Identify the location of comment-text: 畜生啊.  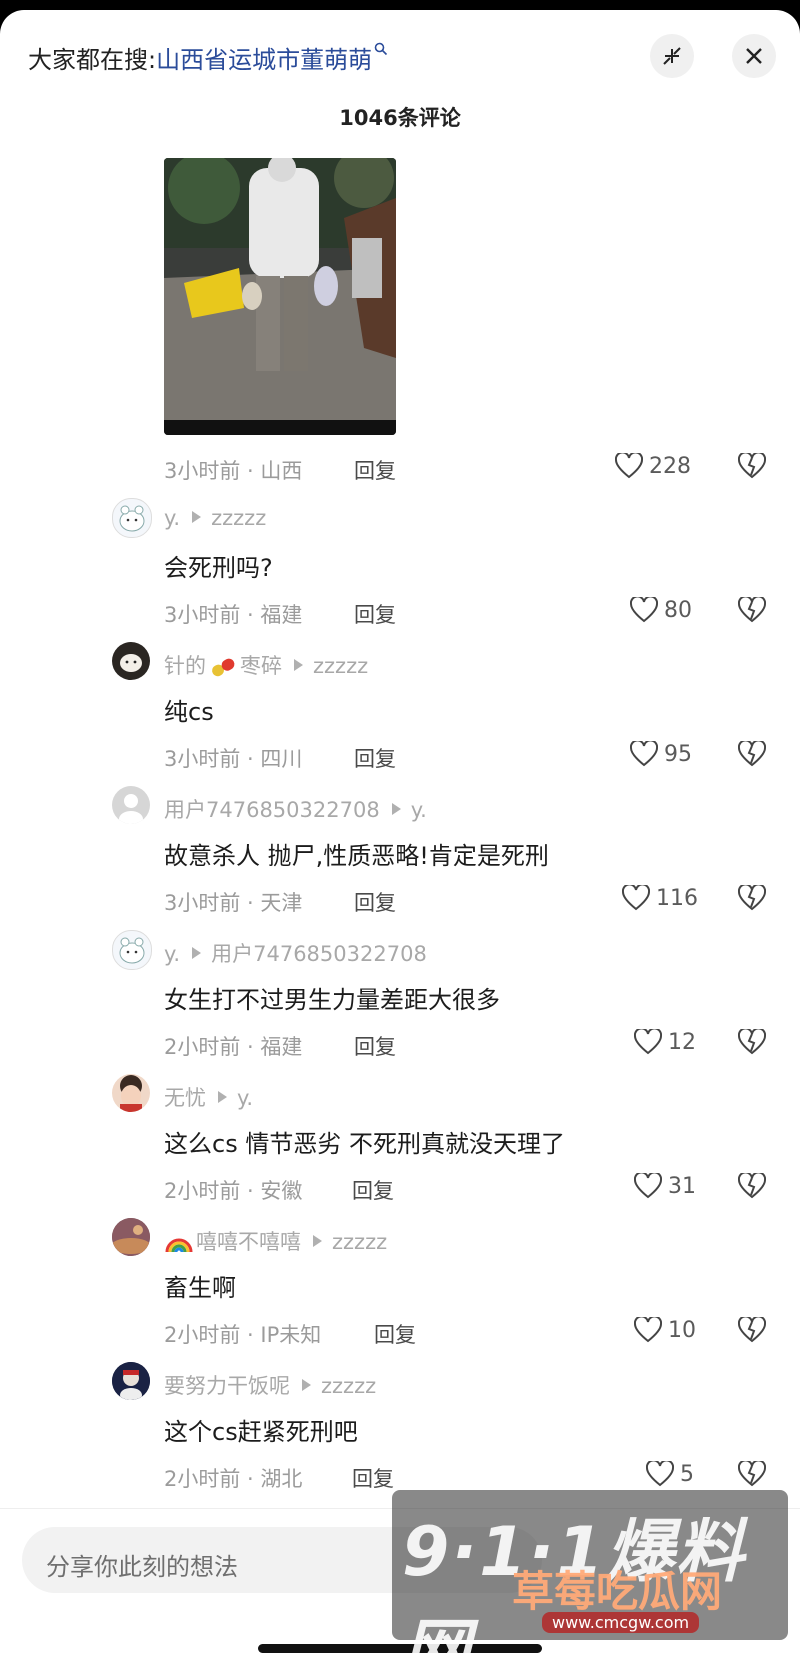
(200, 1288).